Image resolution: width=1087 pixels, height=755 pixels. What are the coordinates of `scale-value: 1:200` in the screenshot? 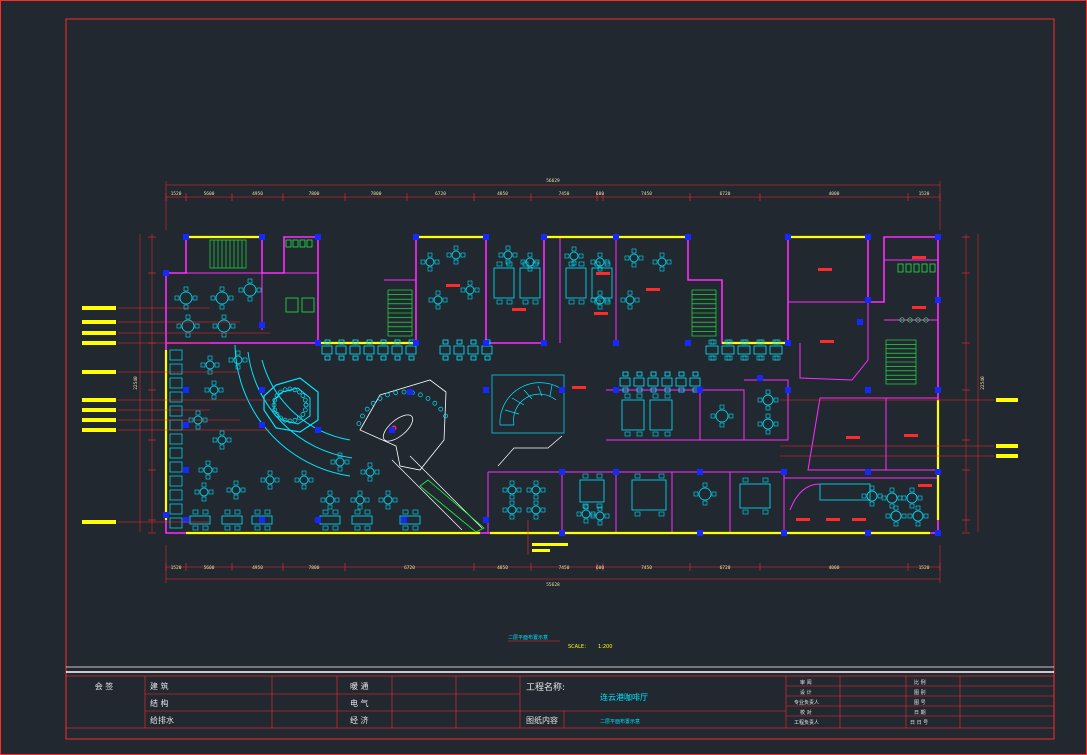 It's located at (605, 647).